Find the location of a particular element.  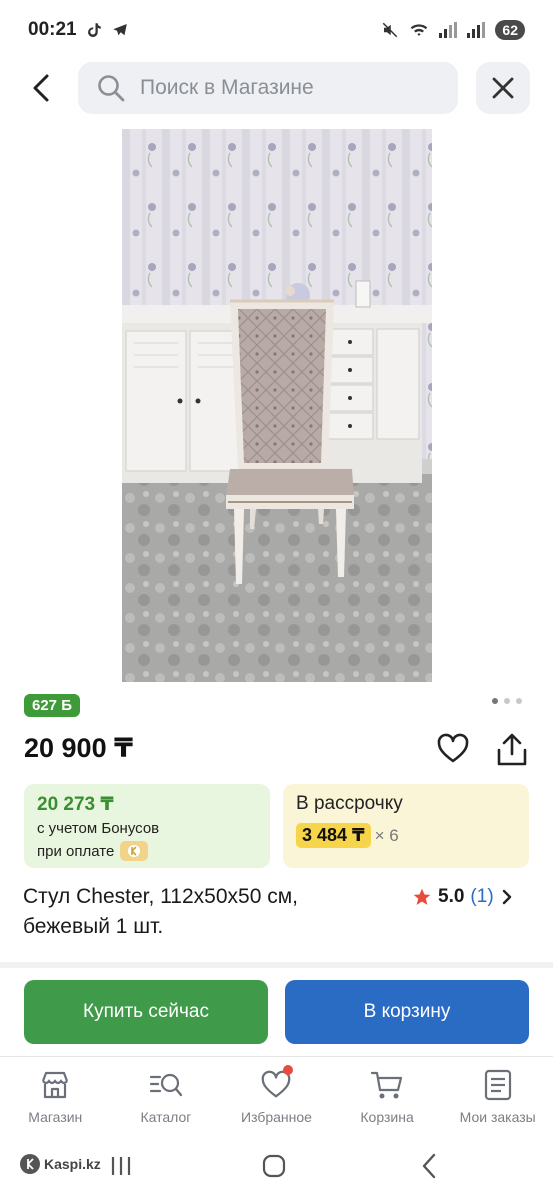

nav-label-catalog: Каталог is located at coordinates (166, 1117).